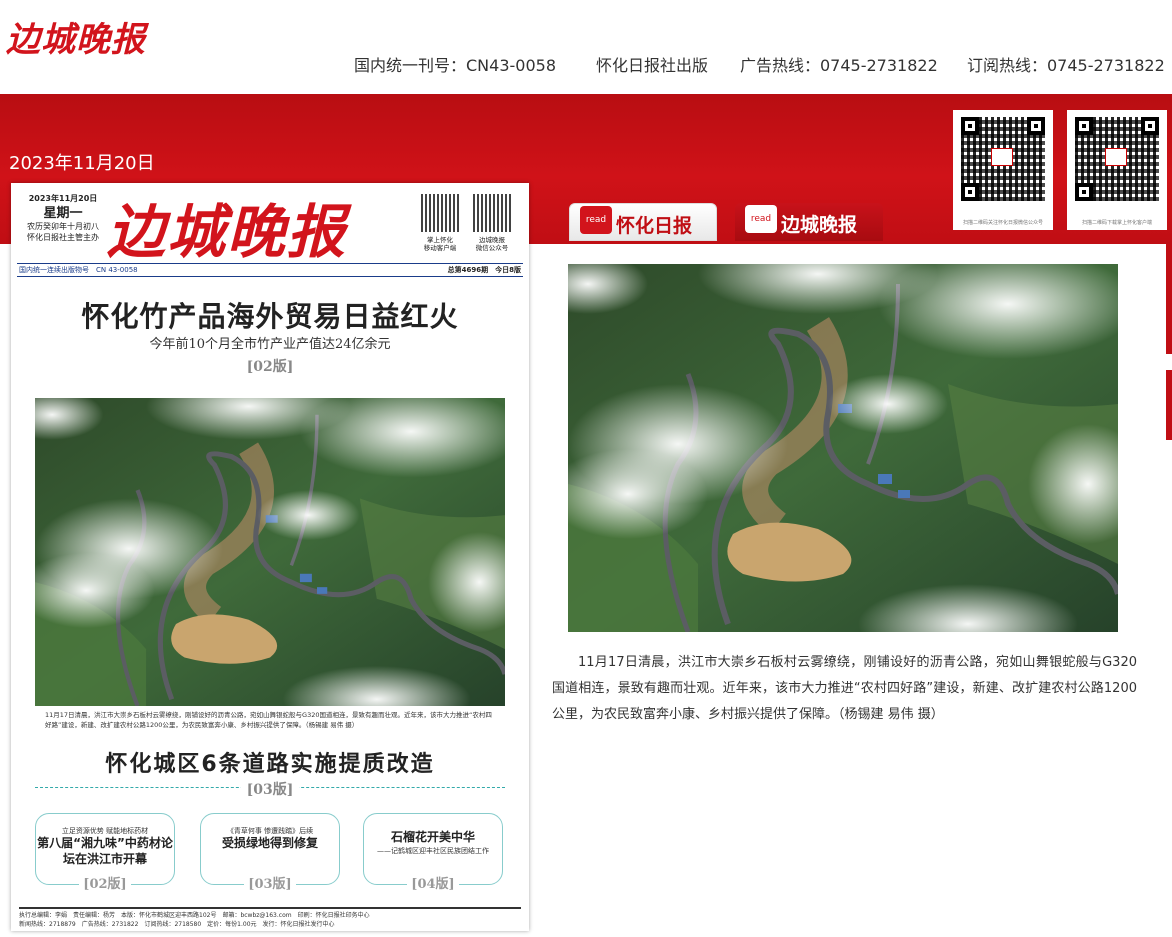 Image resolution: width=1172 pixels, height=937 pixels. What do you see at coordinates (440, 244) in the screenshot?
I see `qr-caption: 掌上怀化 移动客户端` at bounding box center [440, 244].